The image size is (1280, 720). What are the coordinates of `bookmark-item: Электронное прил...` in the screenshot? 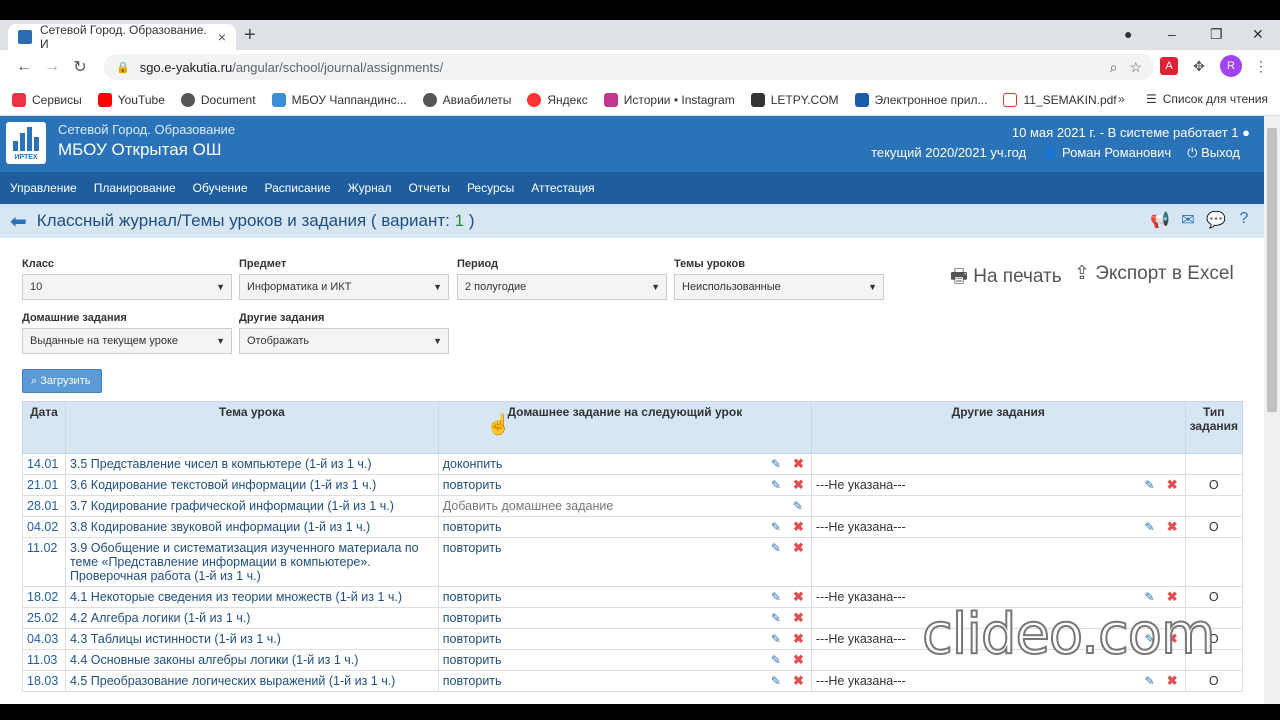 It's located at (920, 99).